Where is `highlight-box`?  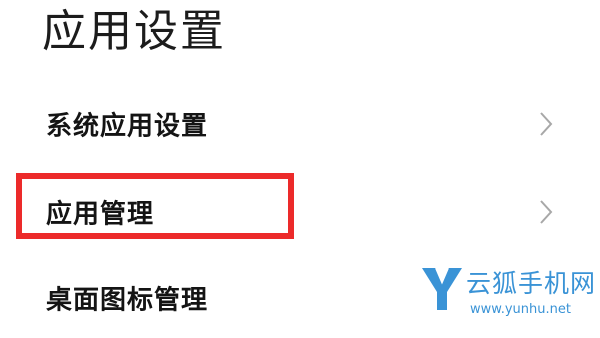 highlight-box is located at coordinates (155, 206).